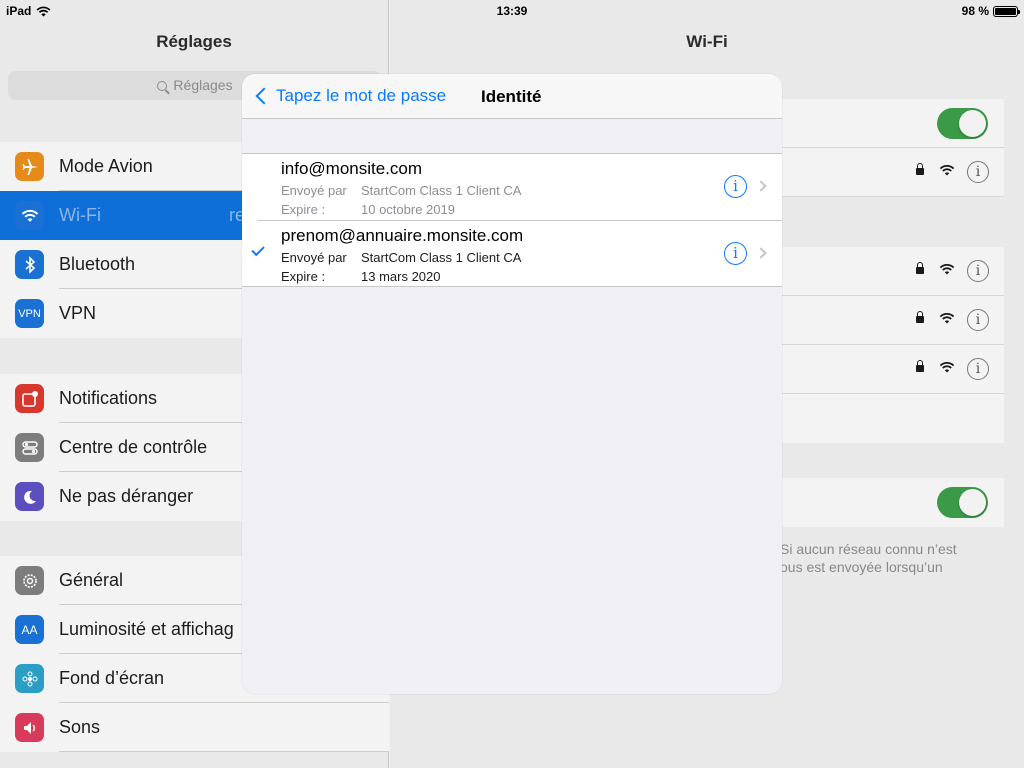 Image resolution: width=1024 pixels, height=768 pixels. I want to click on gear-icon, so click(29, 580).